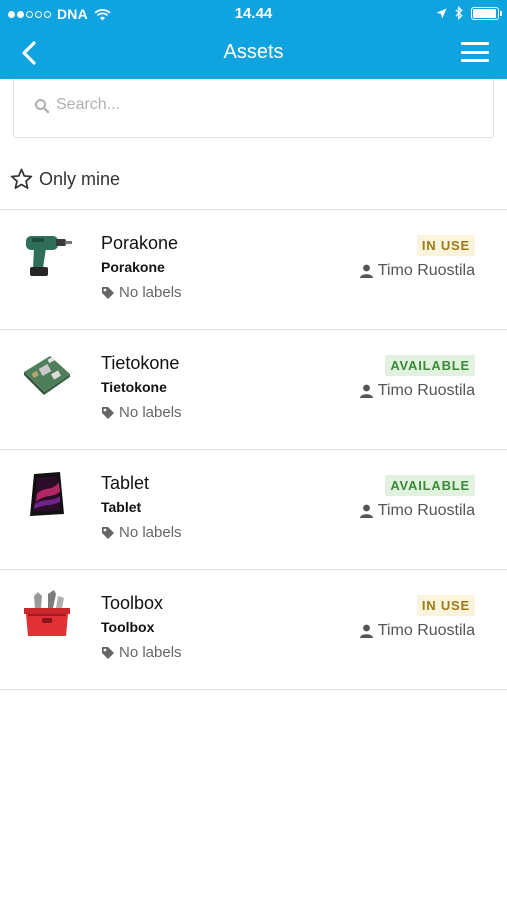 The image size is (507, 900). I want to click on star-outline-icon, so click(21, 178).